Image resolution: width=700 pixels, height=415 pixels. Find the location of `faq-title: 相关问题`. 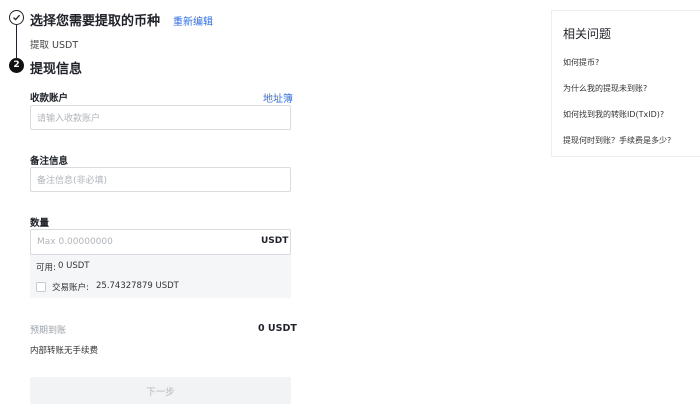

faq-title: 相关问题 is located at coordinates (587, 34).